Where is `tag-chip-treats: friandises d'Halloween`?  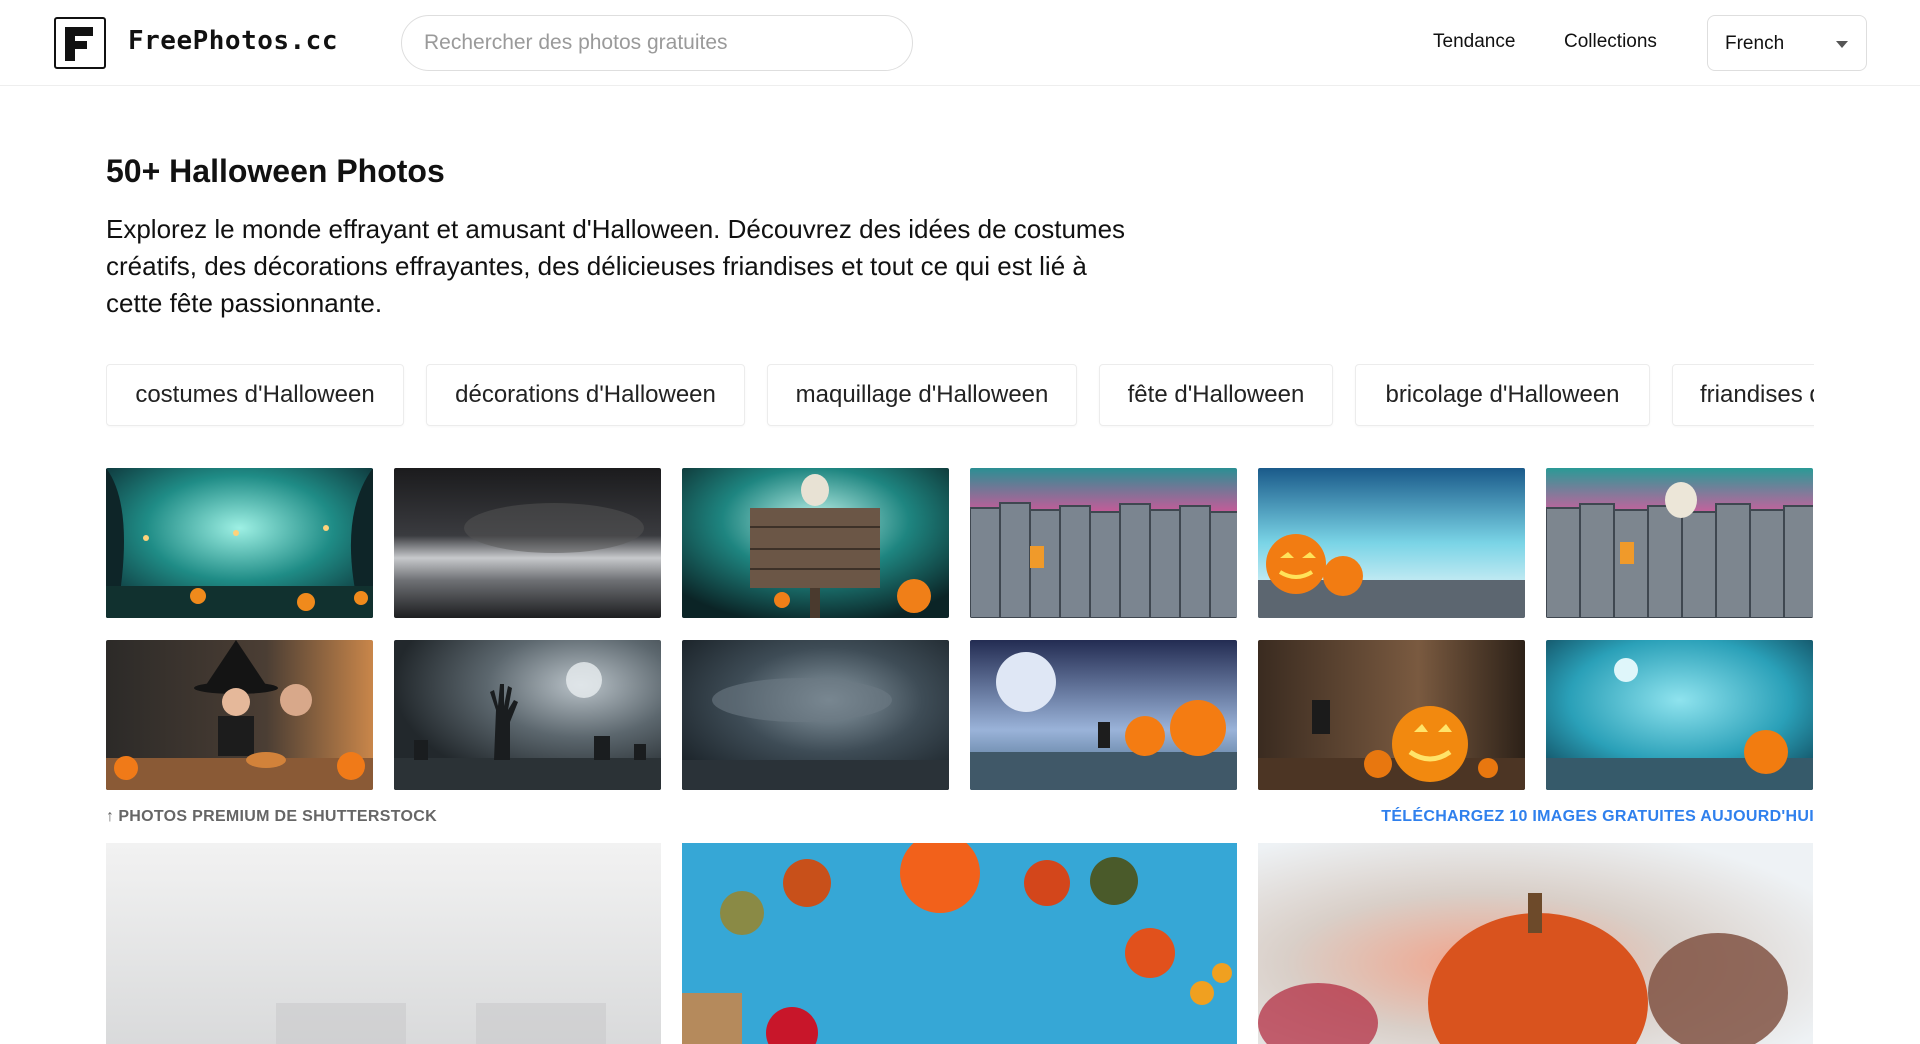 tag-chip-treats: friandises d'Halloween is located at coordinates (1743, 395).